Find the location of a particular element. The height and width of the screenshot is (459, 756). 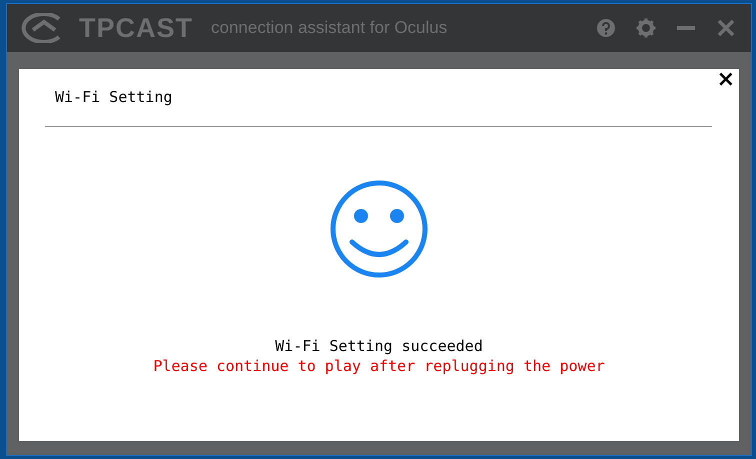

close-button is located at coordinates (726, 28).